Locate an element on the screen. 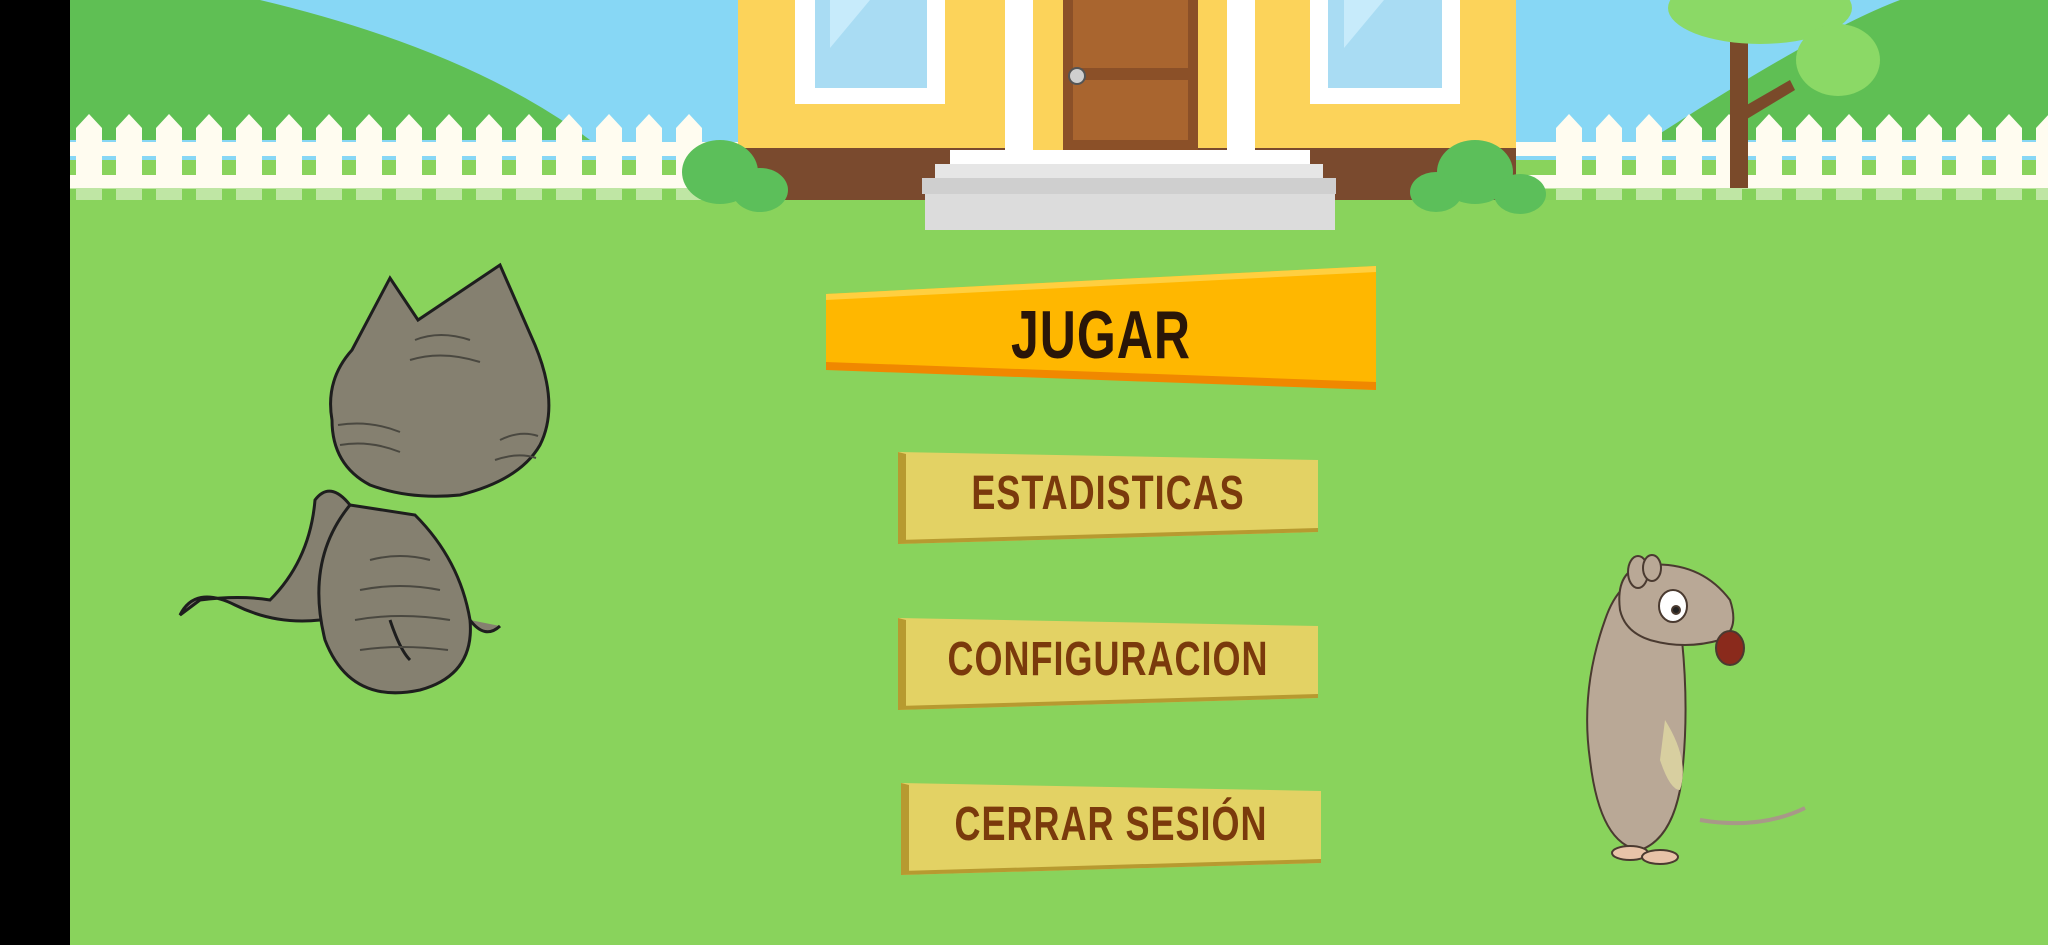 This screenshot has height=945, width=2048. logout-button: CERRAR SESIÓN is located at coordinates (1111, 829).